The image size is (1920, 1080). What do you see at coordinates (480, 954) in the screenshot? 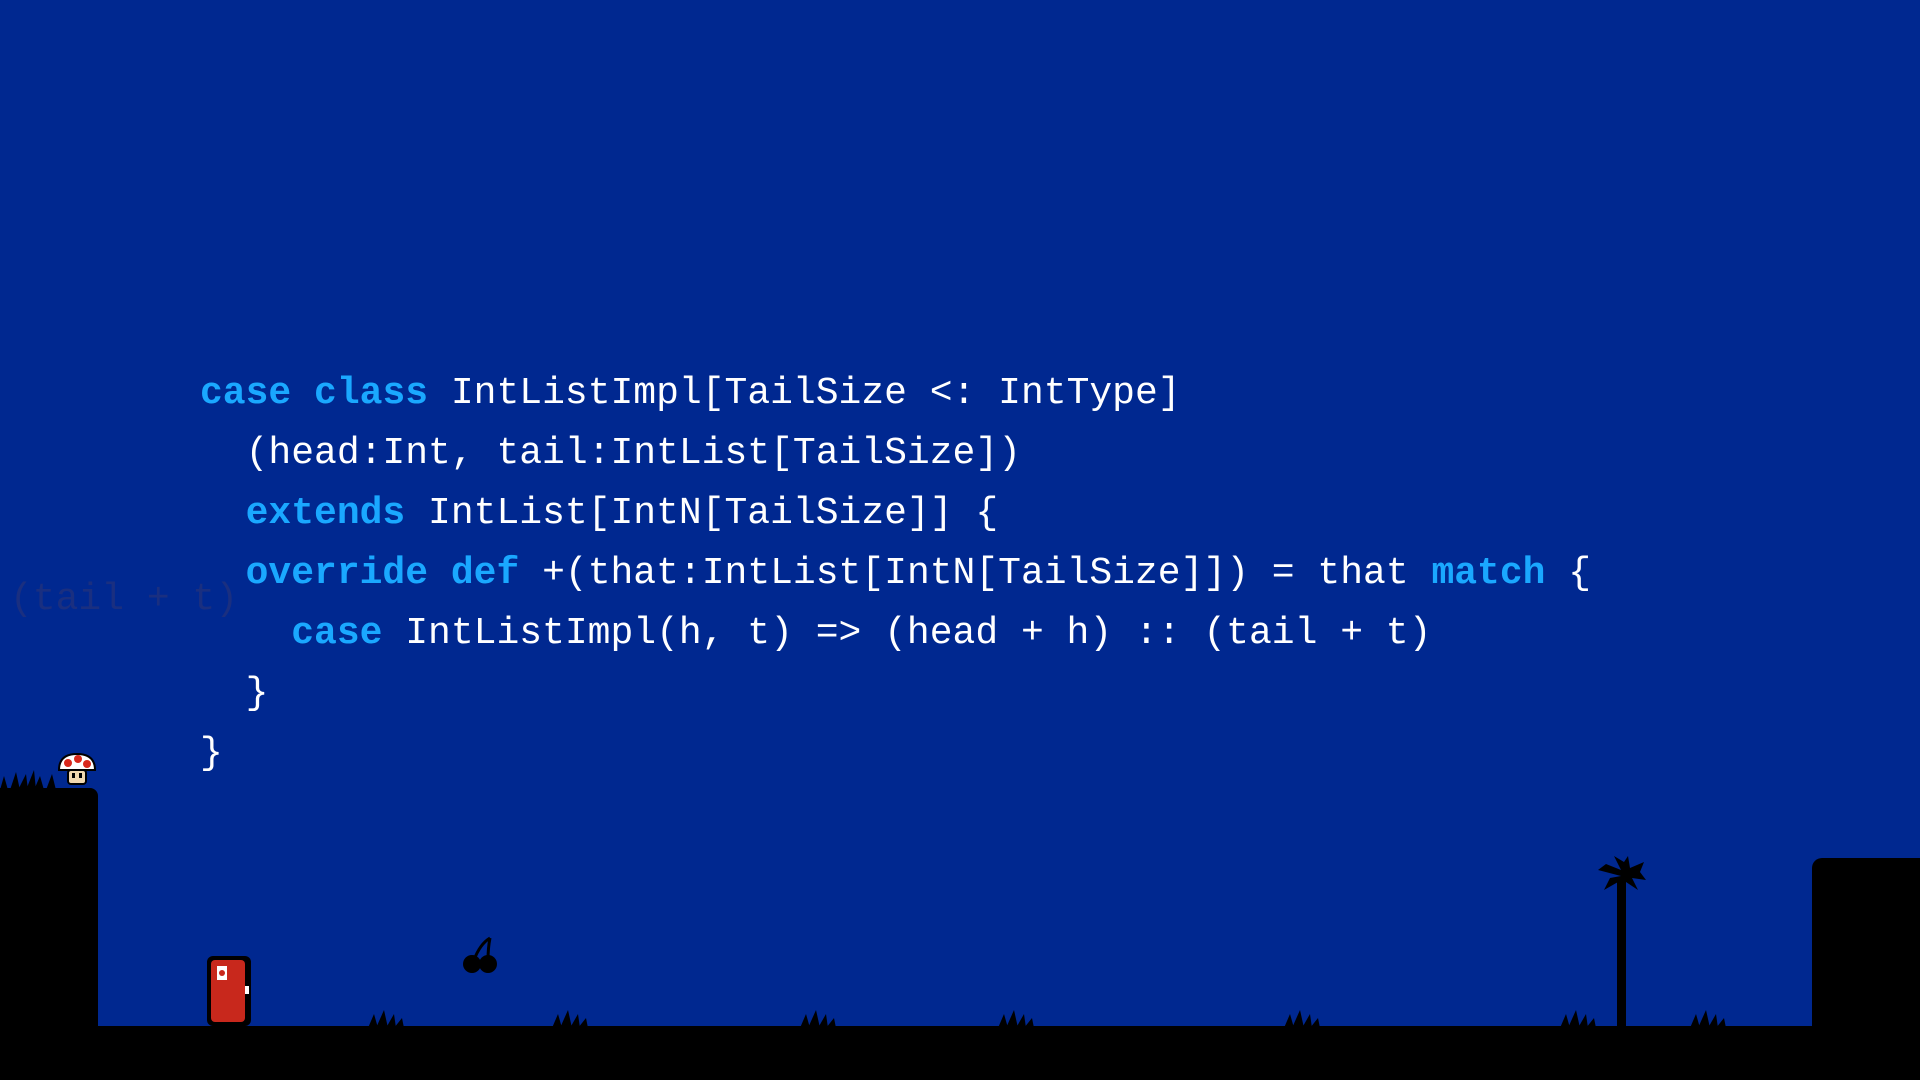
I see `cherry-icon` at bounding box center [480, 954].